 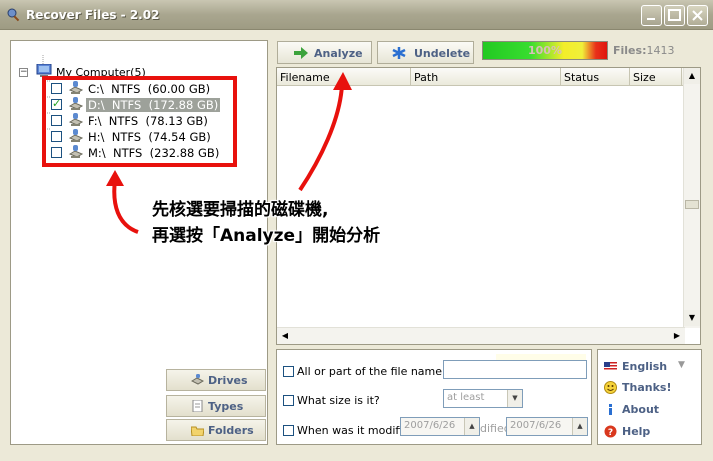 What do you see at coordinates (115, 178) in the screenshot?
I see `arrowhead-to-drives` at bounding box center [115, 178].